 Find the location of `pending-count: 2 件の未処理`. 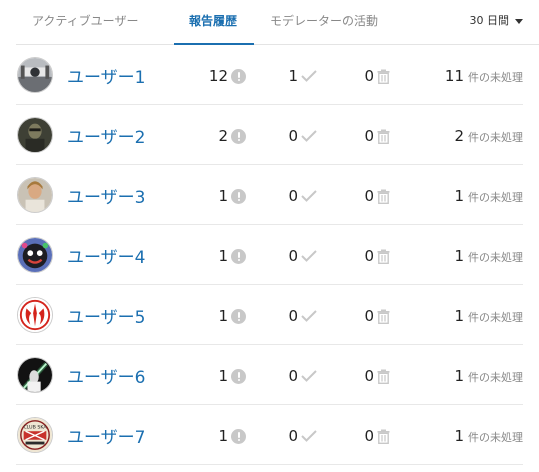

pending-count: 2 件の未処理 is located at coordinates (488, 135).